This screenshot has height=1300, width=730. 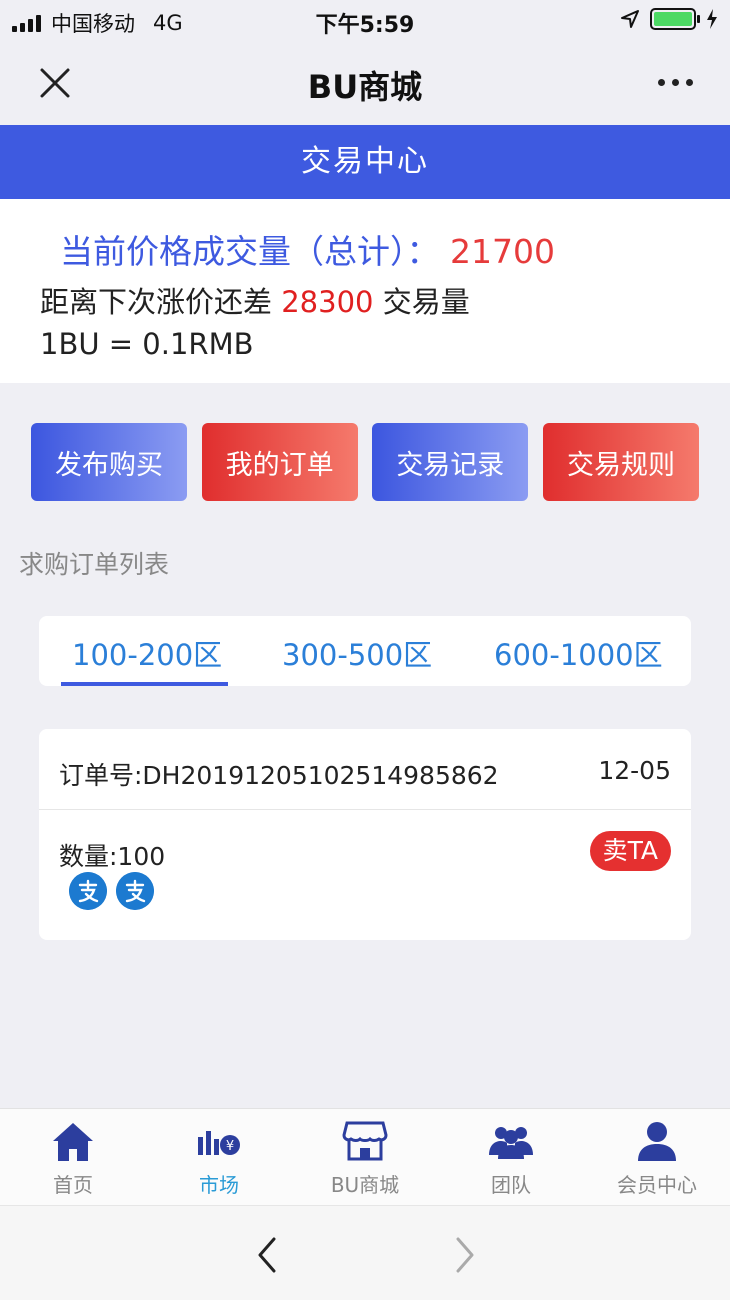 What do you see at coordinates (357, 653) in the screenshot?
I see `tab-300-500: 300-500区` at bounding box center [357, 653].